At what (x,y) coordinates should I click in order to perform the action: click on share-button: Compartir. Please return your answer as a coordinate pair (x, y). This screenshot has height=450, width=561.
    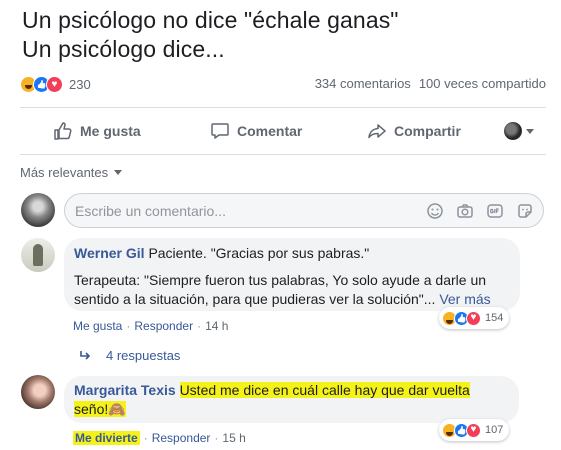
    Looking at the image, I should click on (414, 131).